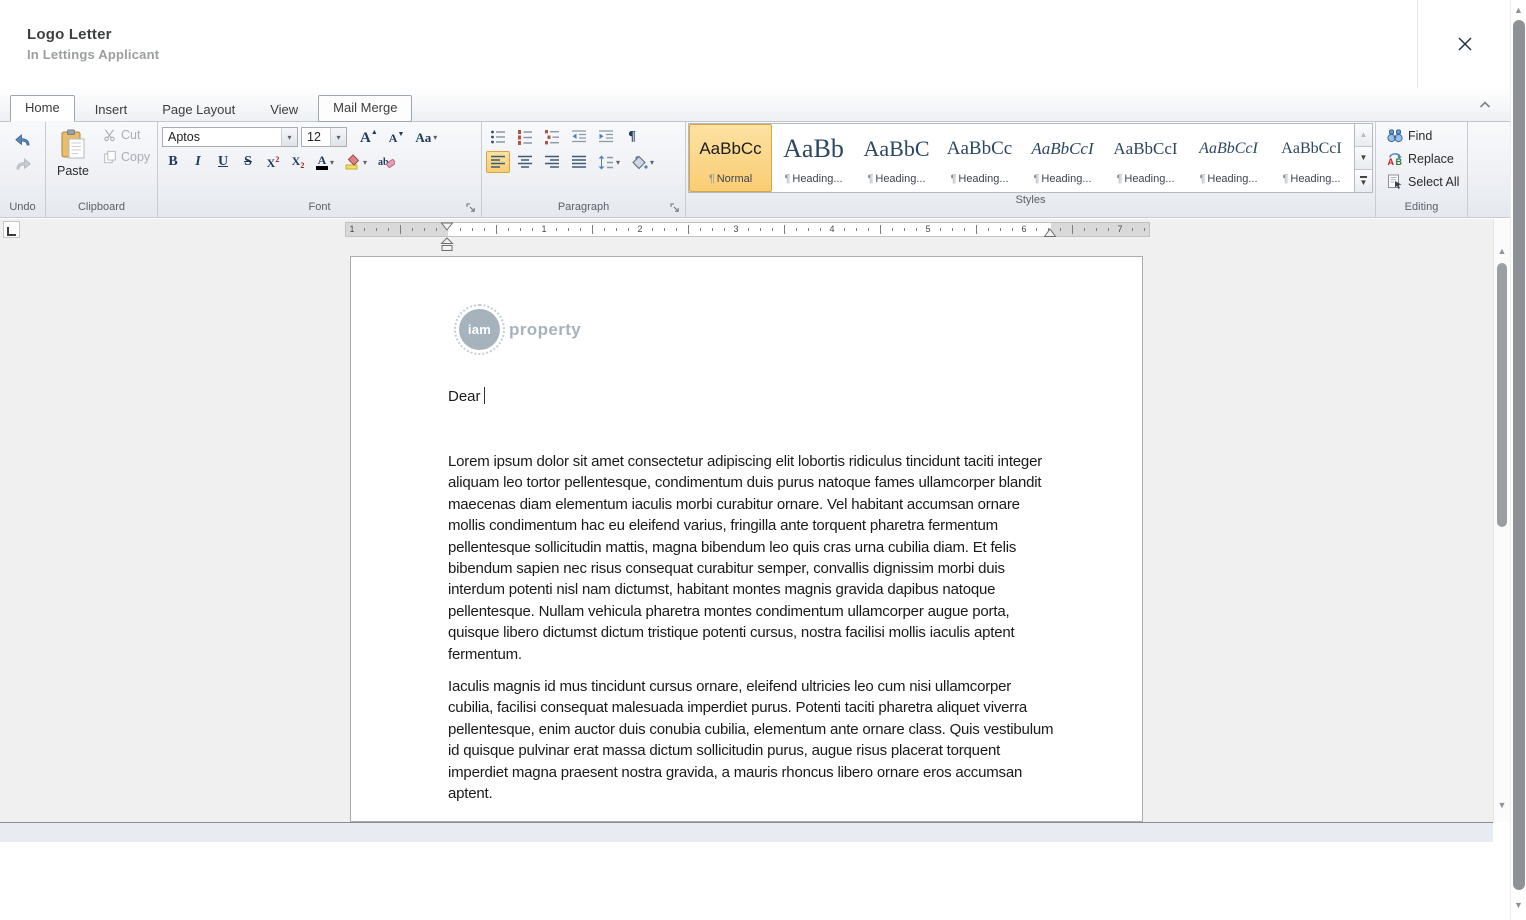 This screenshot has width=1526, height=920. What do you see at coordinates (579, 162) in the screenshot?
I see `justify-button` at bounding box center [579, 162].